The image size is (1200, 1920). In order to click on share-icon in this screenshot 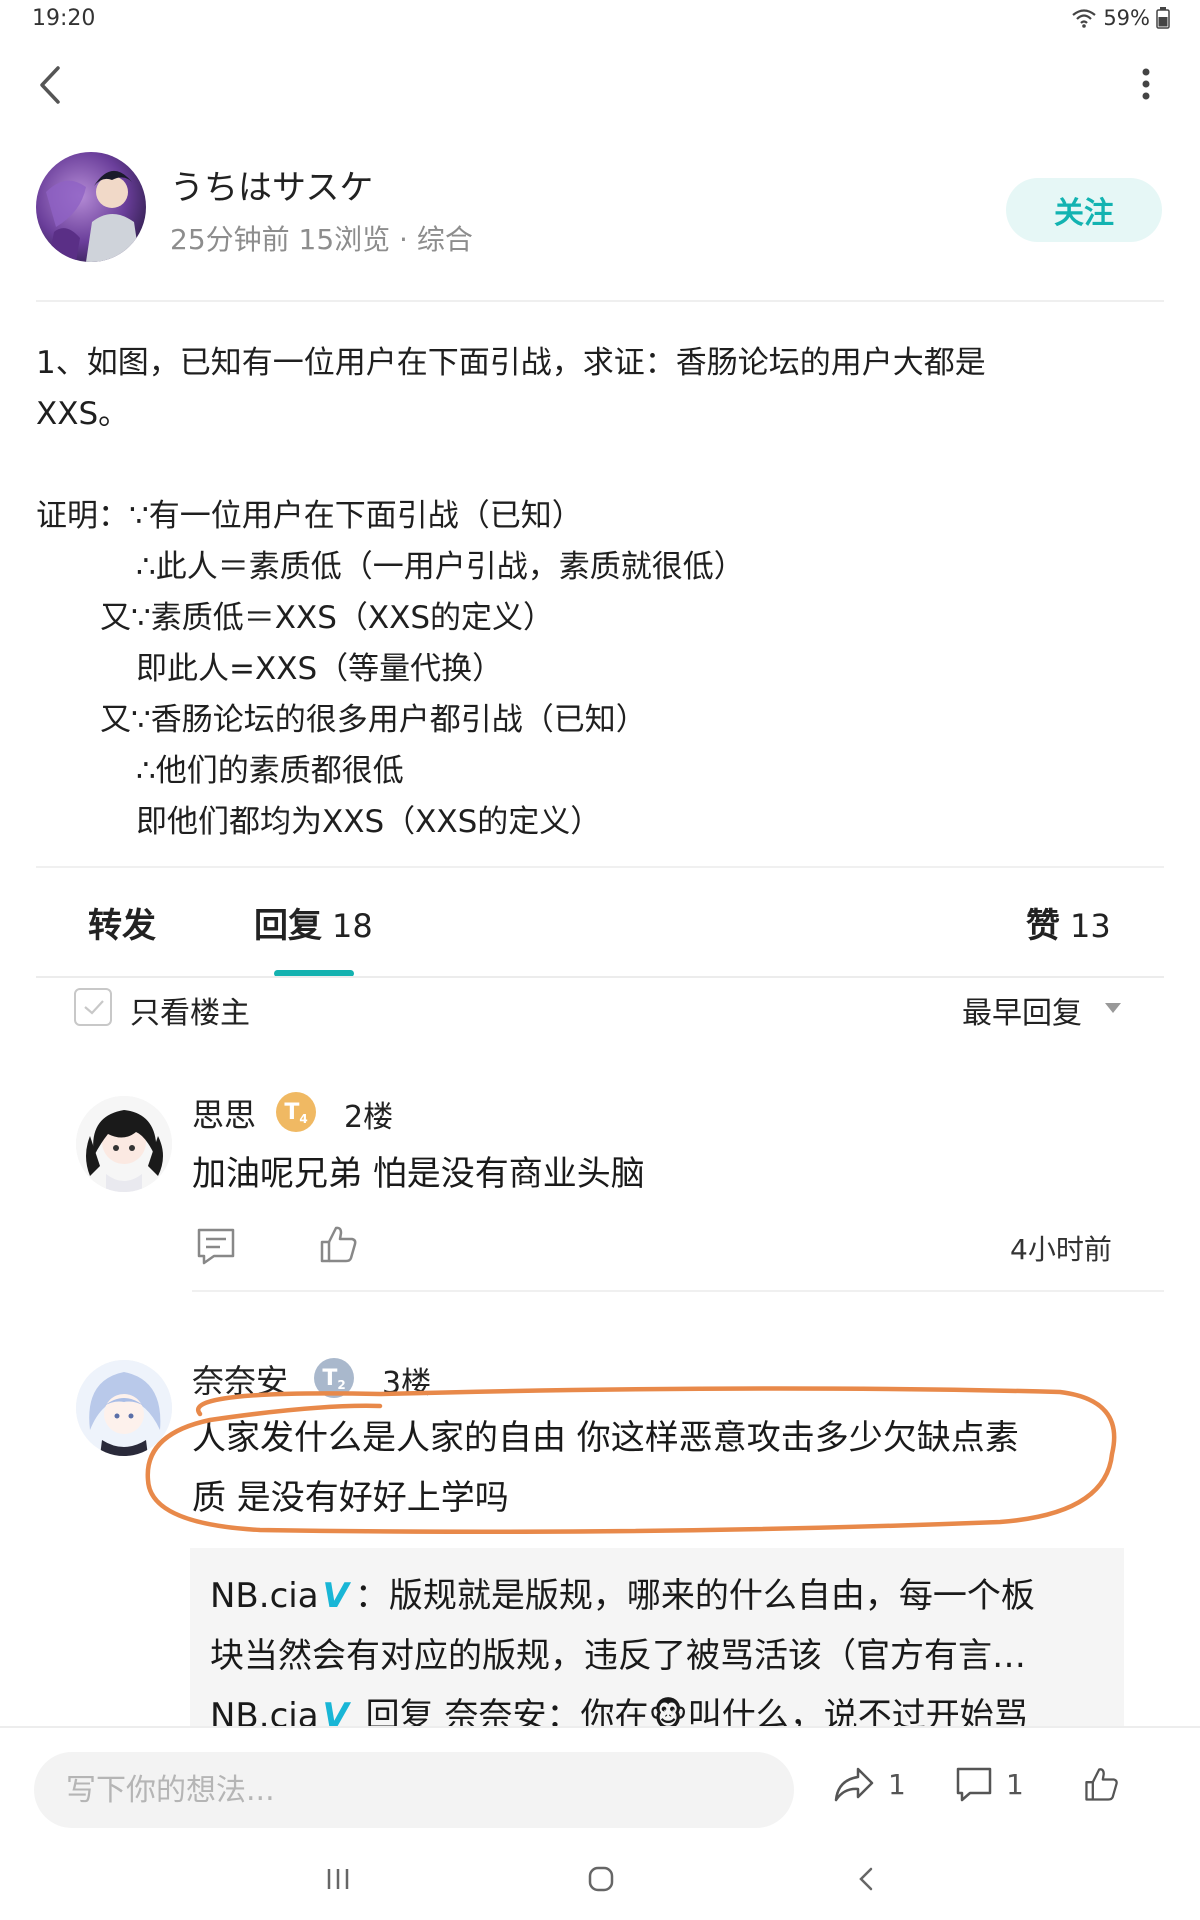, I will do `click(854, 1784)`.